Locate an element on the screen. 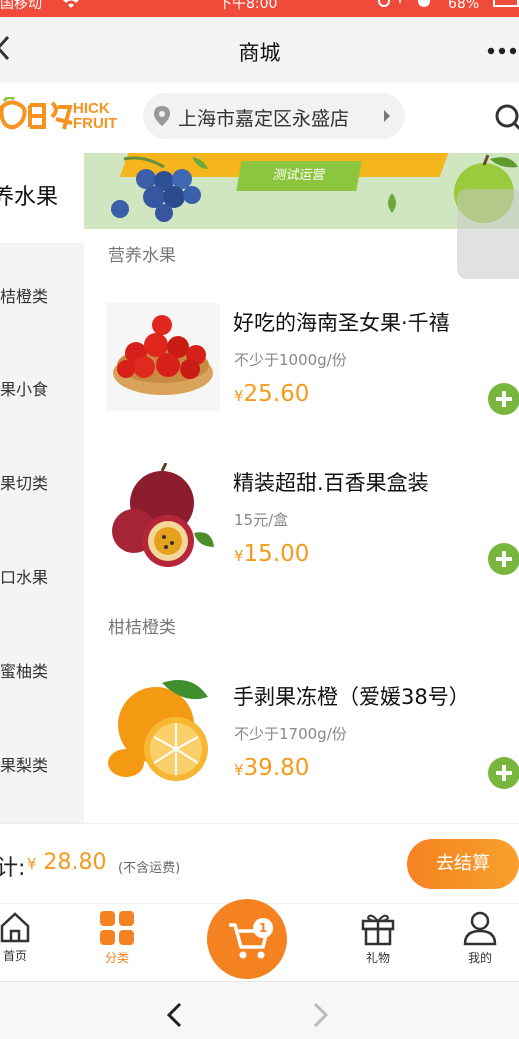 This screenshot has width=519, height=1039. page-title: 商城 is located at coordinates (259, 53).